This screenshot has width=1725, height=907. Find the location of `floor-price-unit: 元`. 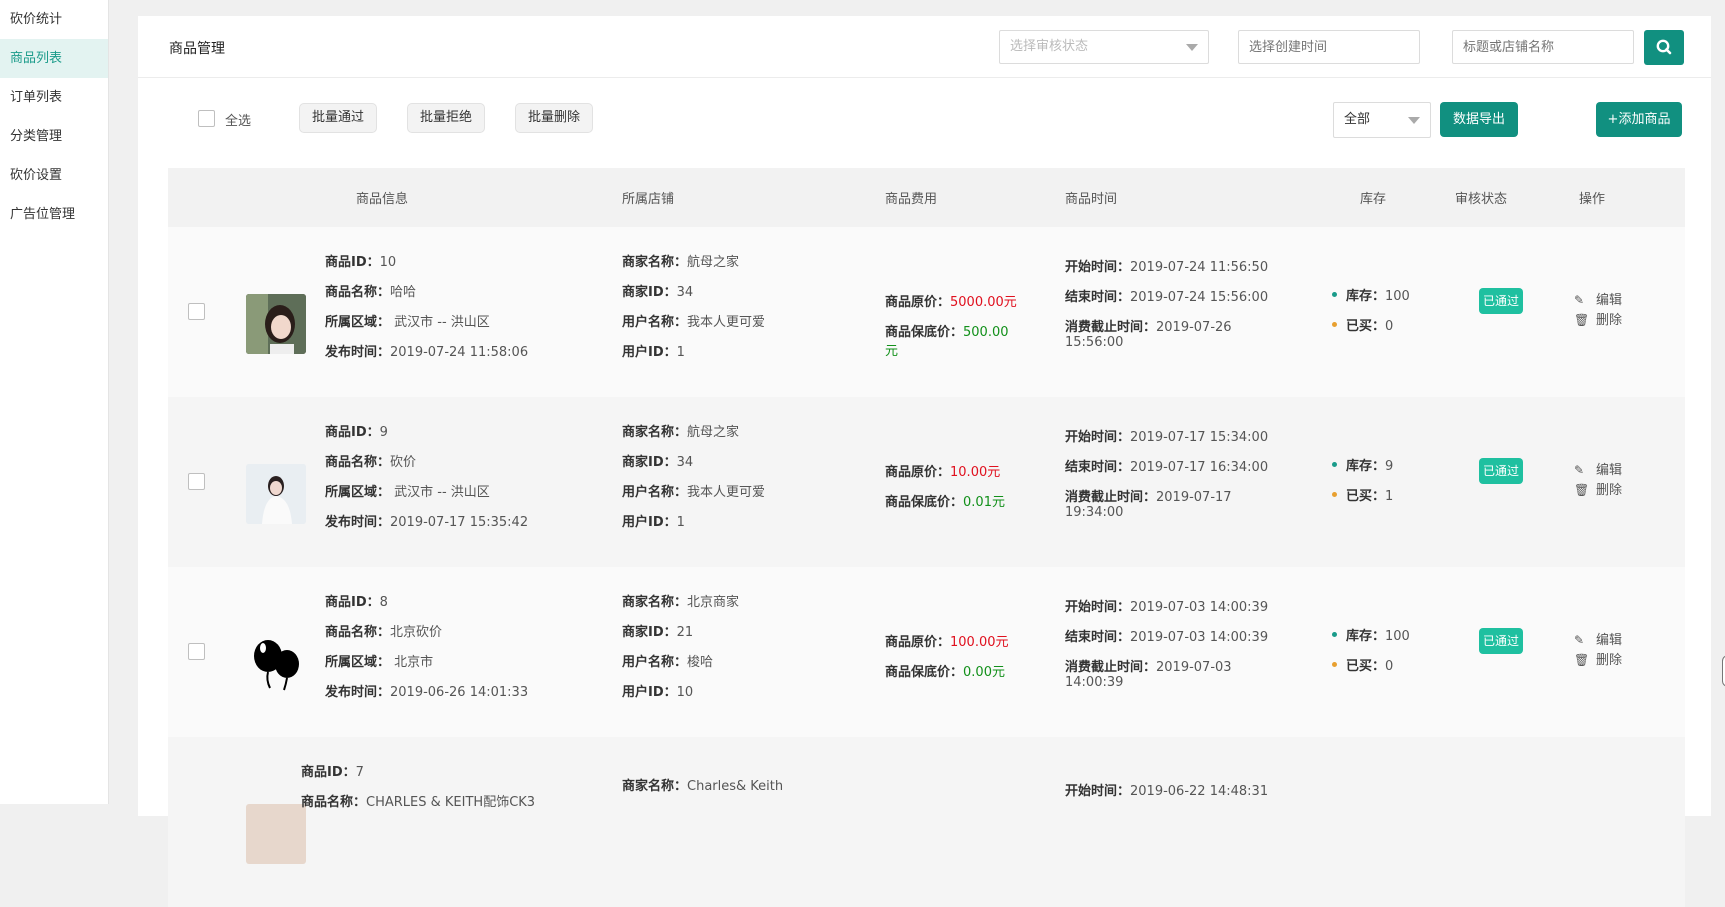

floor-price-unit: 元 is located at coordinates (892, 351).